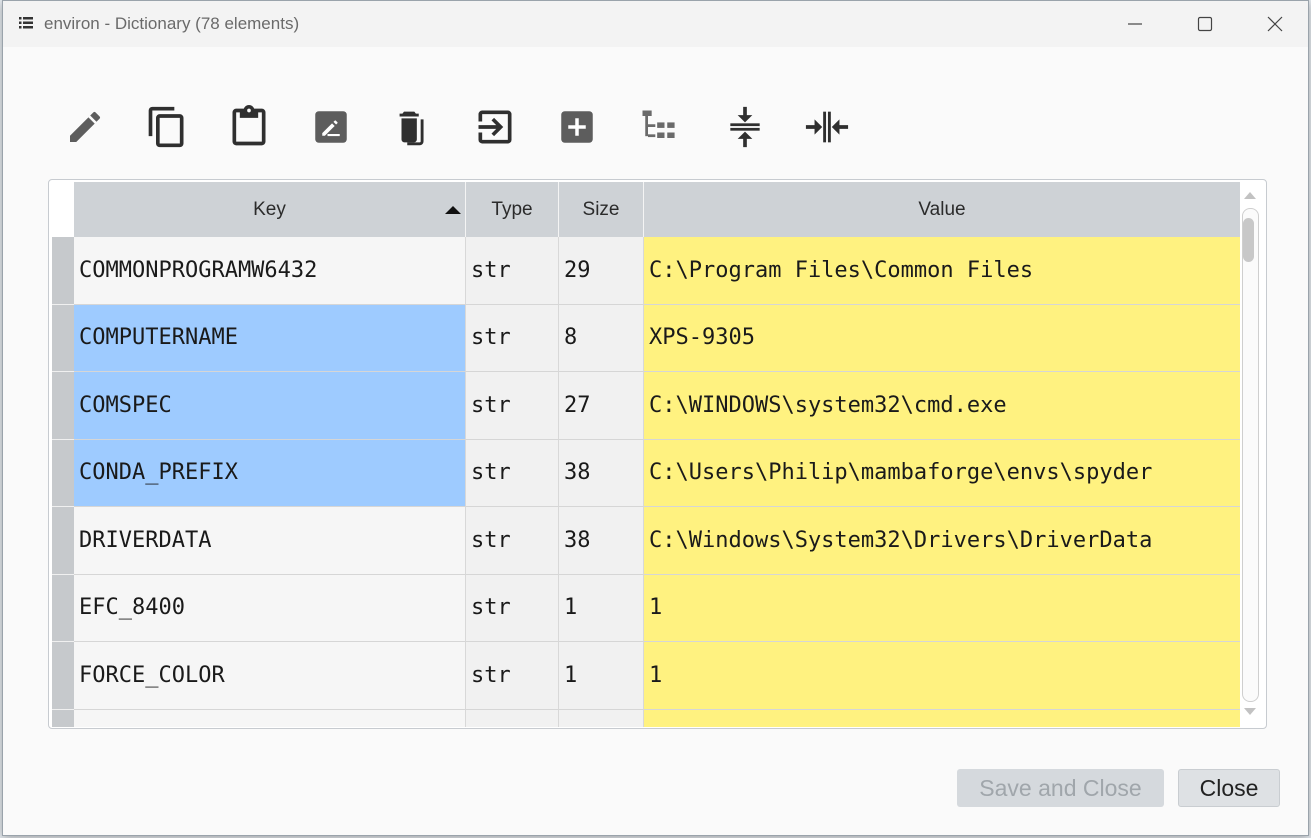  I want to click on window-title: environ - Dictionary (78 elements), so click(172, 23).